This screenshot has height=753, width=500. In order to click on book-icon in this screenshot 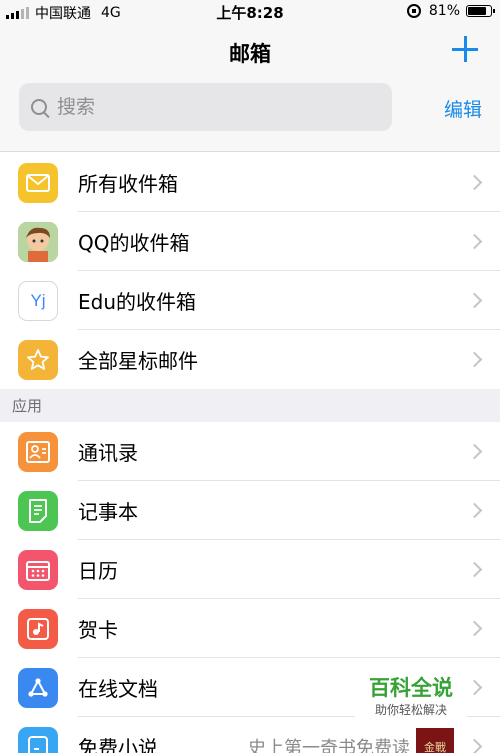, I will do `click(38, 739)`.